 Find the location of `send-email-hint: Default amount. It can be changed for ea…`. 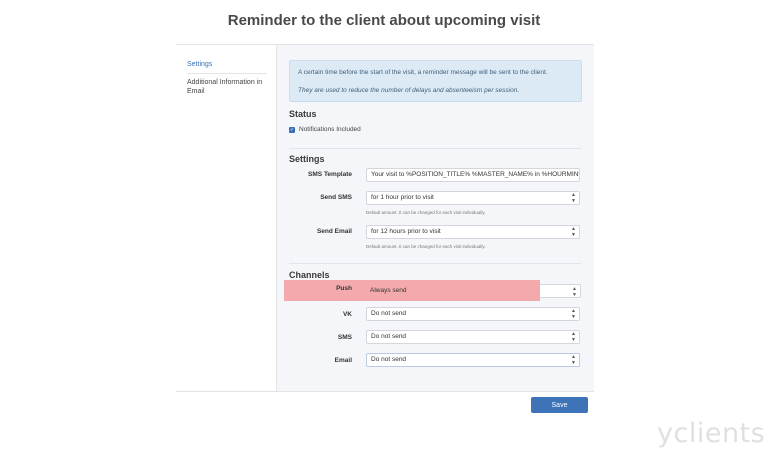

send-email-hint: Default amount. It can be changed for ea… is located at coordinates (426, 246).